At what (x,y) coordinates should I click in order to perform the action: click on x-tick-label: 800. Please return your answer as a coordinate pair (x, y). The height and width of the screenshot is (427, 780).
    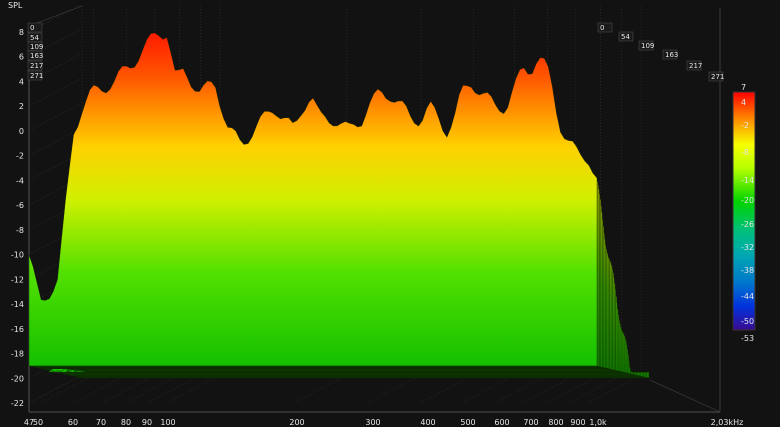
    Looking at the image, I should click on (555, 422).